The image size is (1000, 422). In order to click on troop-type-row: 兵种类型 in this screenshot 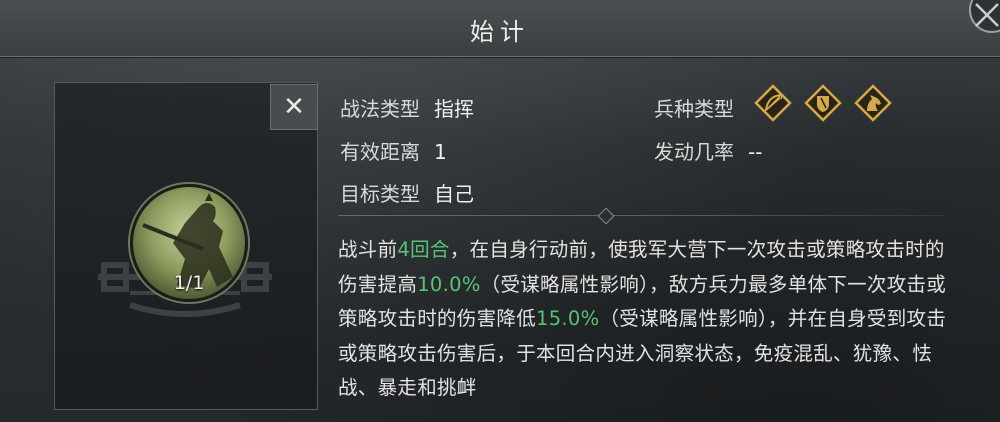, I will do `click(701, 107)`.